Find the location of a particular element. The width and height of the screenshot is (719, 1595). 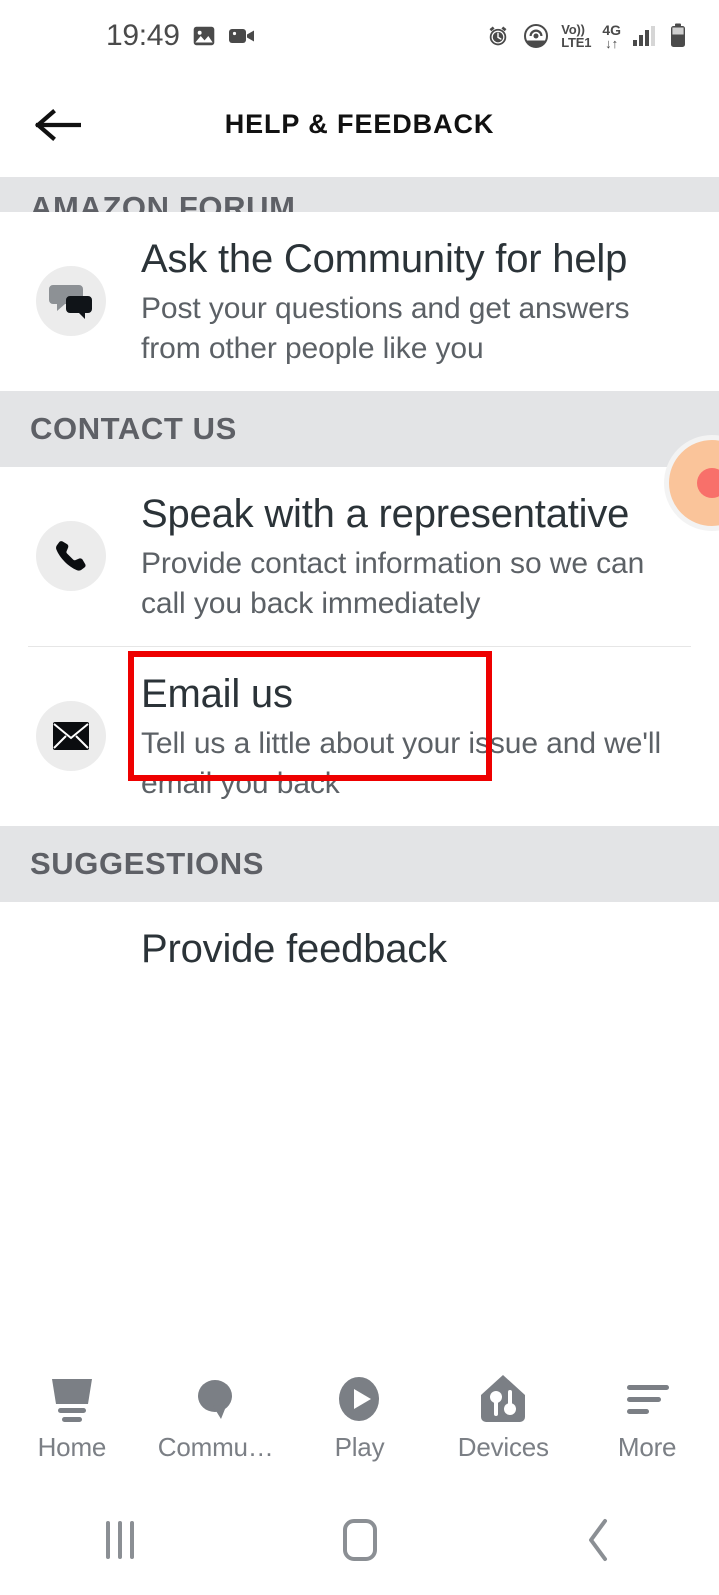

status-bar: 19:49 Vo)) LTE1 4G ↓↑ is located at coordinates (359, 36).